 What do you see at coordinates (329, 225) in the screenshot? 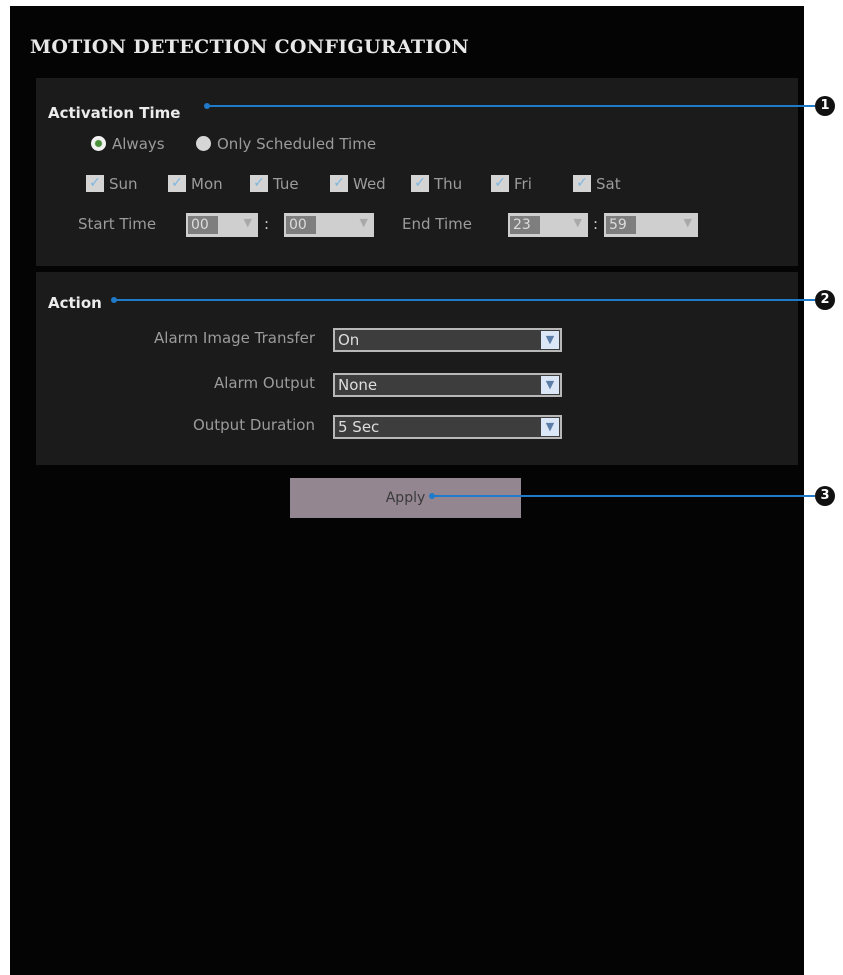
I see `start-minute-select: 00 ▼` at bounding box center [329, 225].